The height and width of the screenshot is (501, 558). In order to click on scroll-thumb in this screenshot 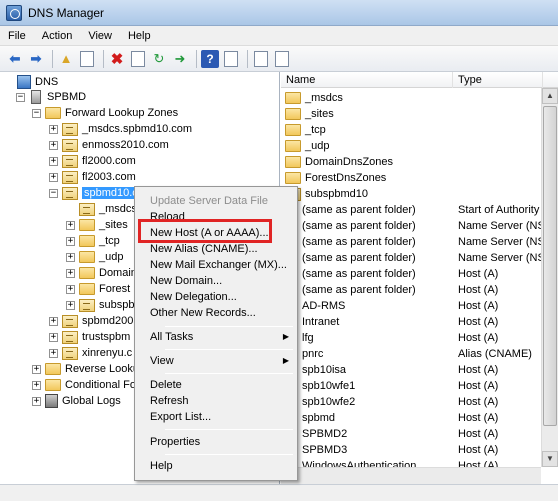, I will do `click(550, 266)`.